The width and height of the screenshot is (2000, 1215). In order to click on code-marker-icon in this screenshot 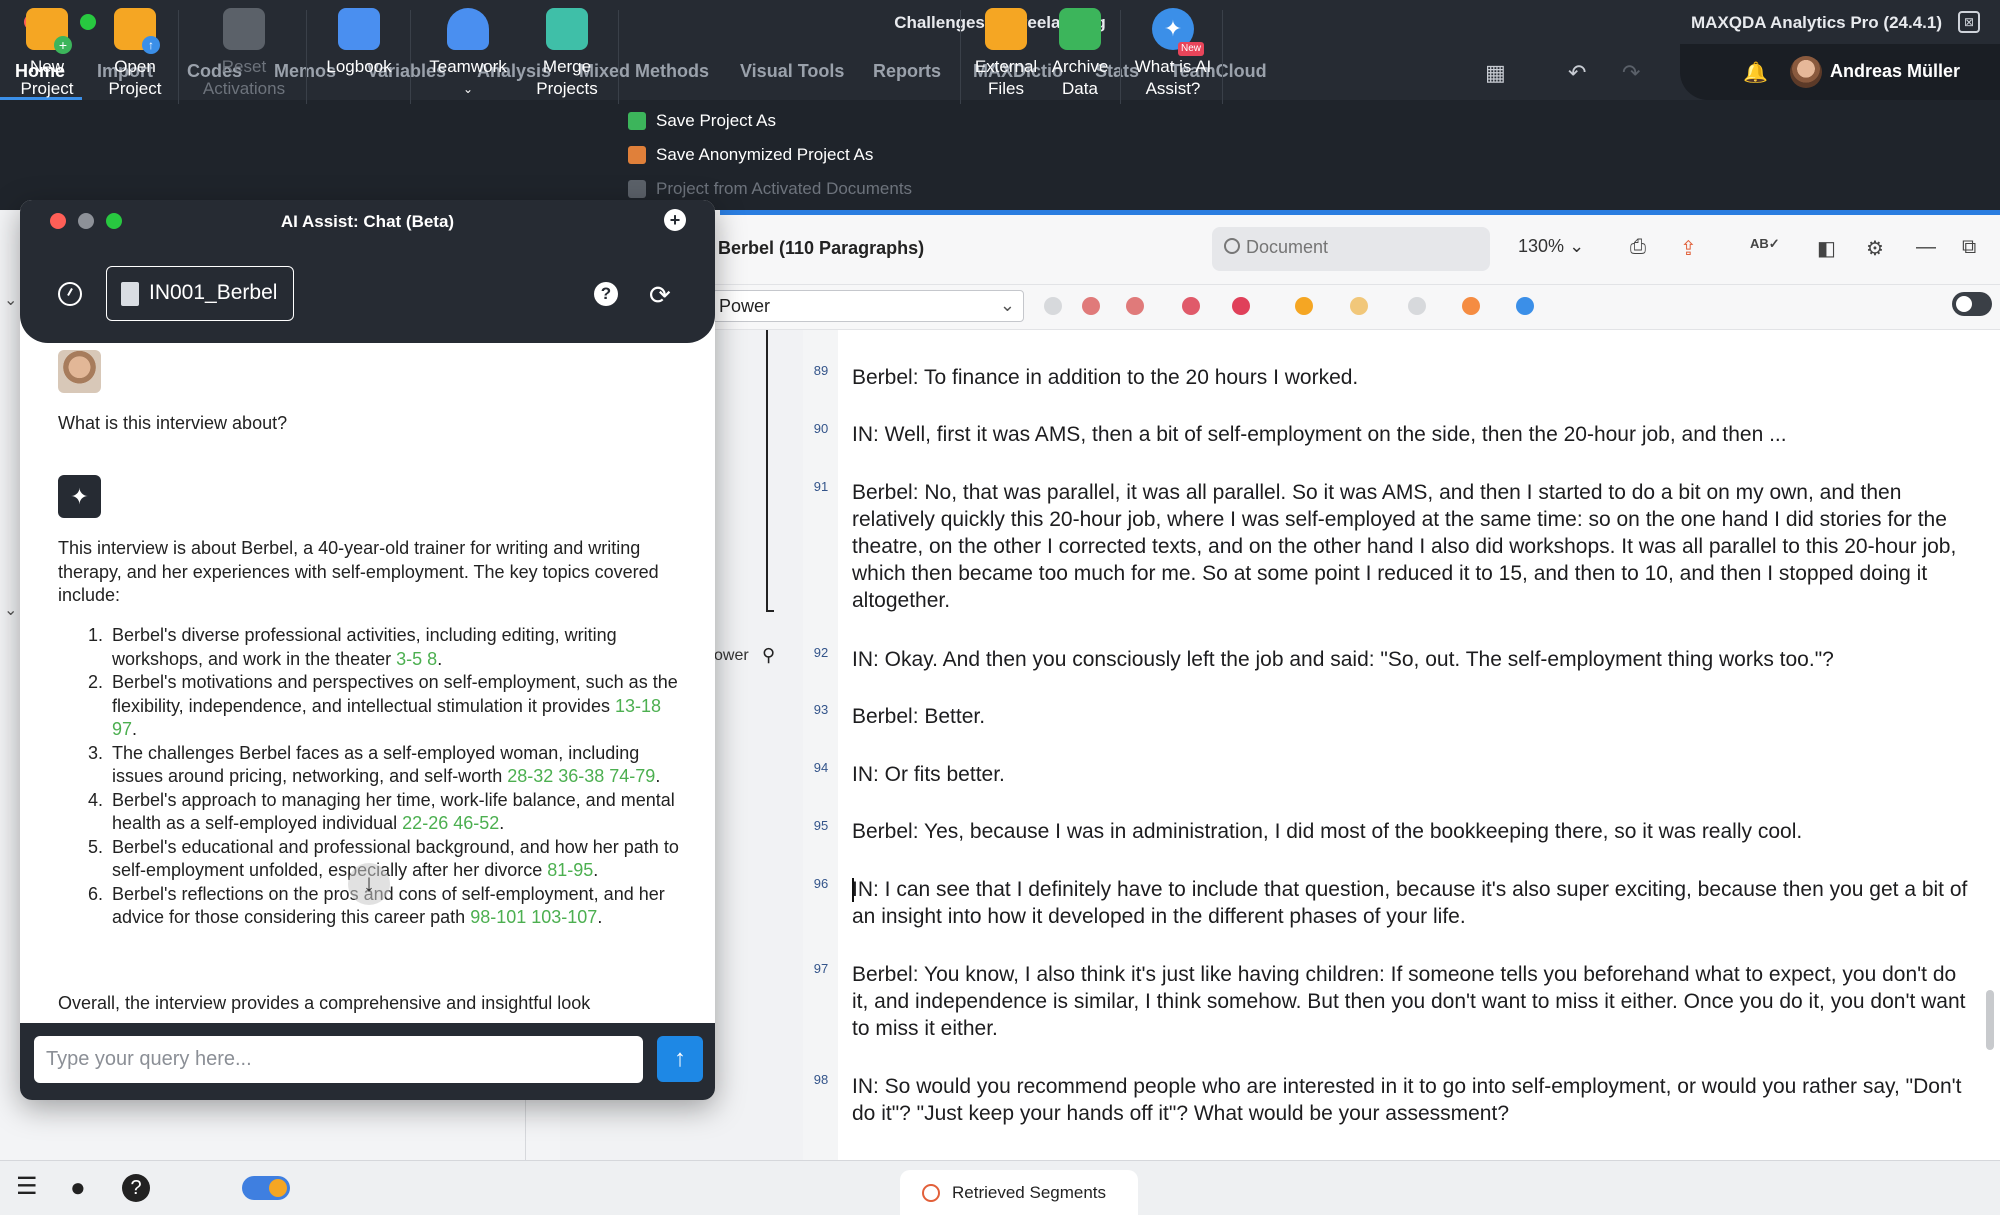, I will do `click(1053, 306)`.